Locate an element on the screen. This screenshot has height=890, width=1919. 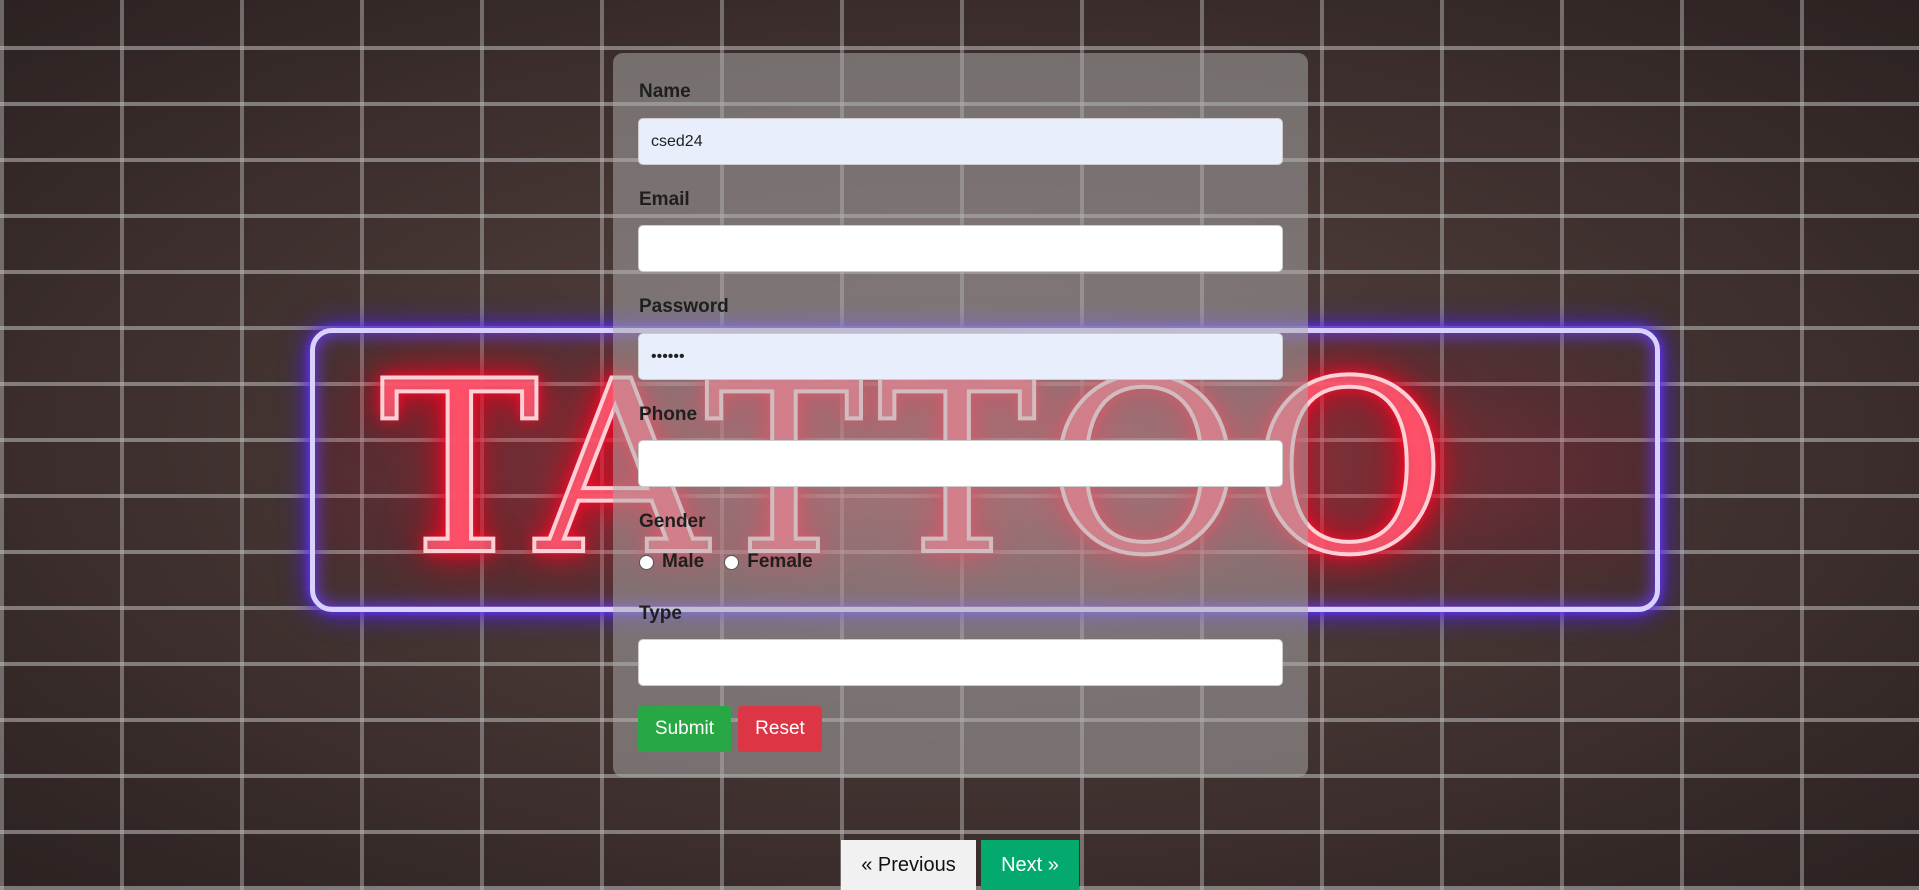
password-label: Password is located at coordinates (684, 306).